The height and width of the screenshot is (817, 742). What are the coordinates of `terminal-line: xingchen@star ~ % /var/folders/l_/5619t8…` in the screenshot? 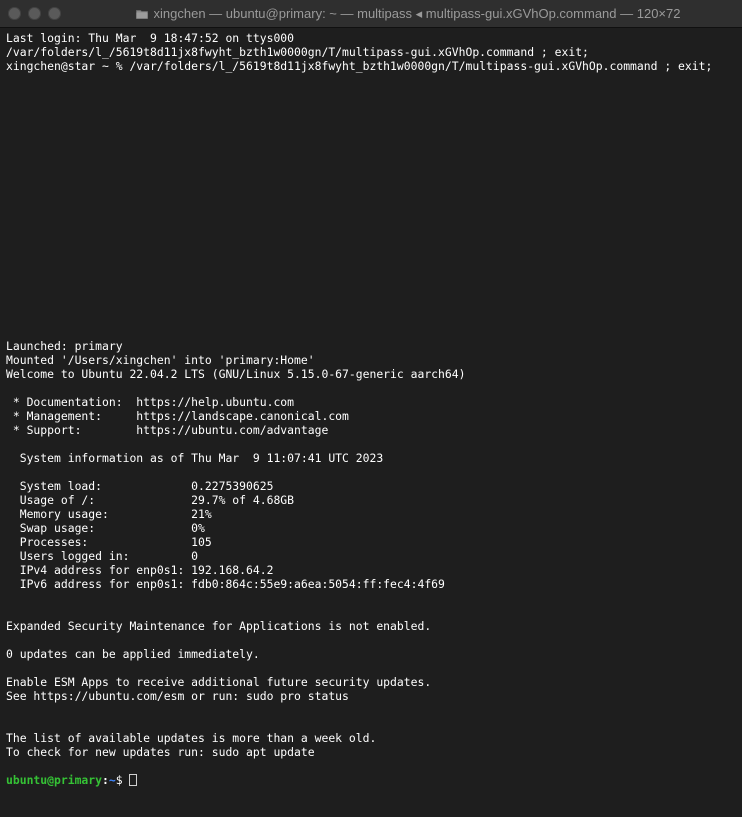 It's located at (359, 66).